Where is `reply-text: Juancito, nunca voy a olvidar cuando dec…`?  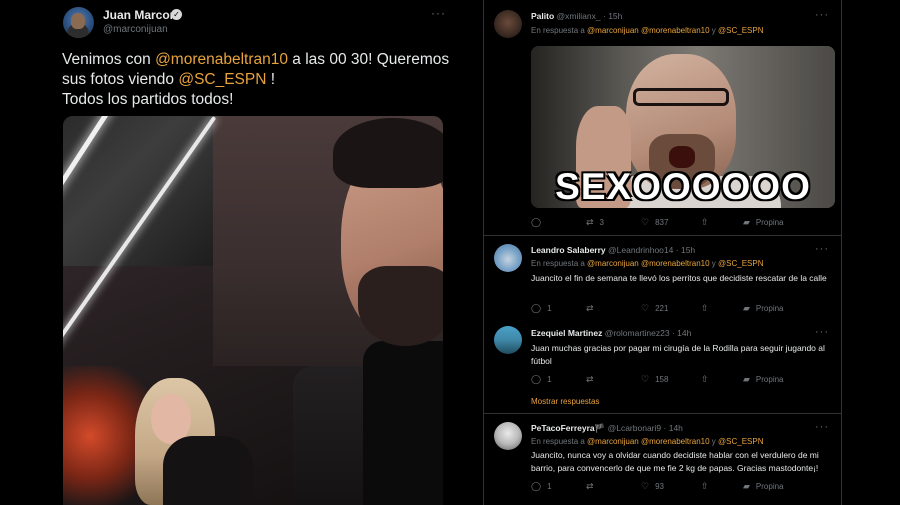
reply-text: Juancito, nunca voy a olvidar cuando dec… is located at coordinates (675, 461).